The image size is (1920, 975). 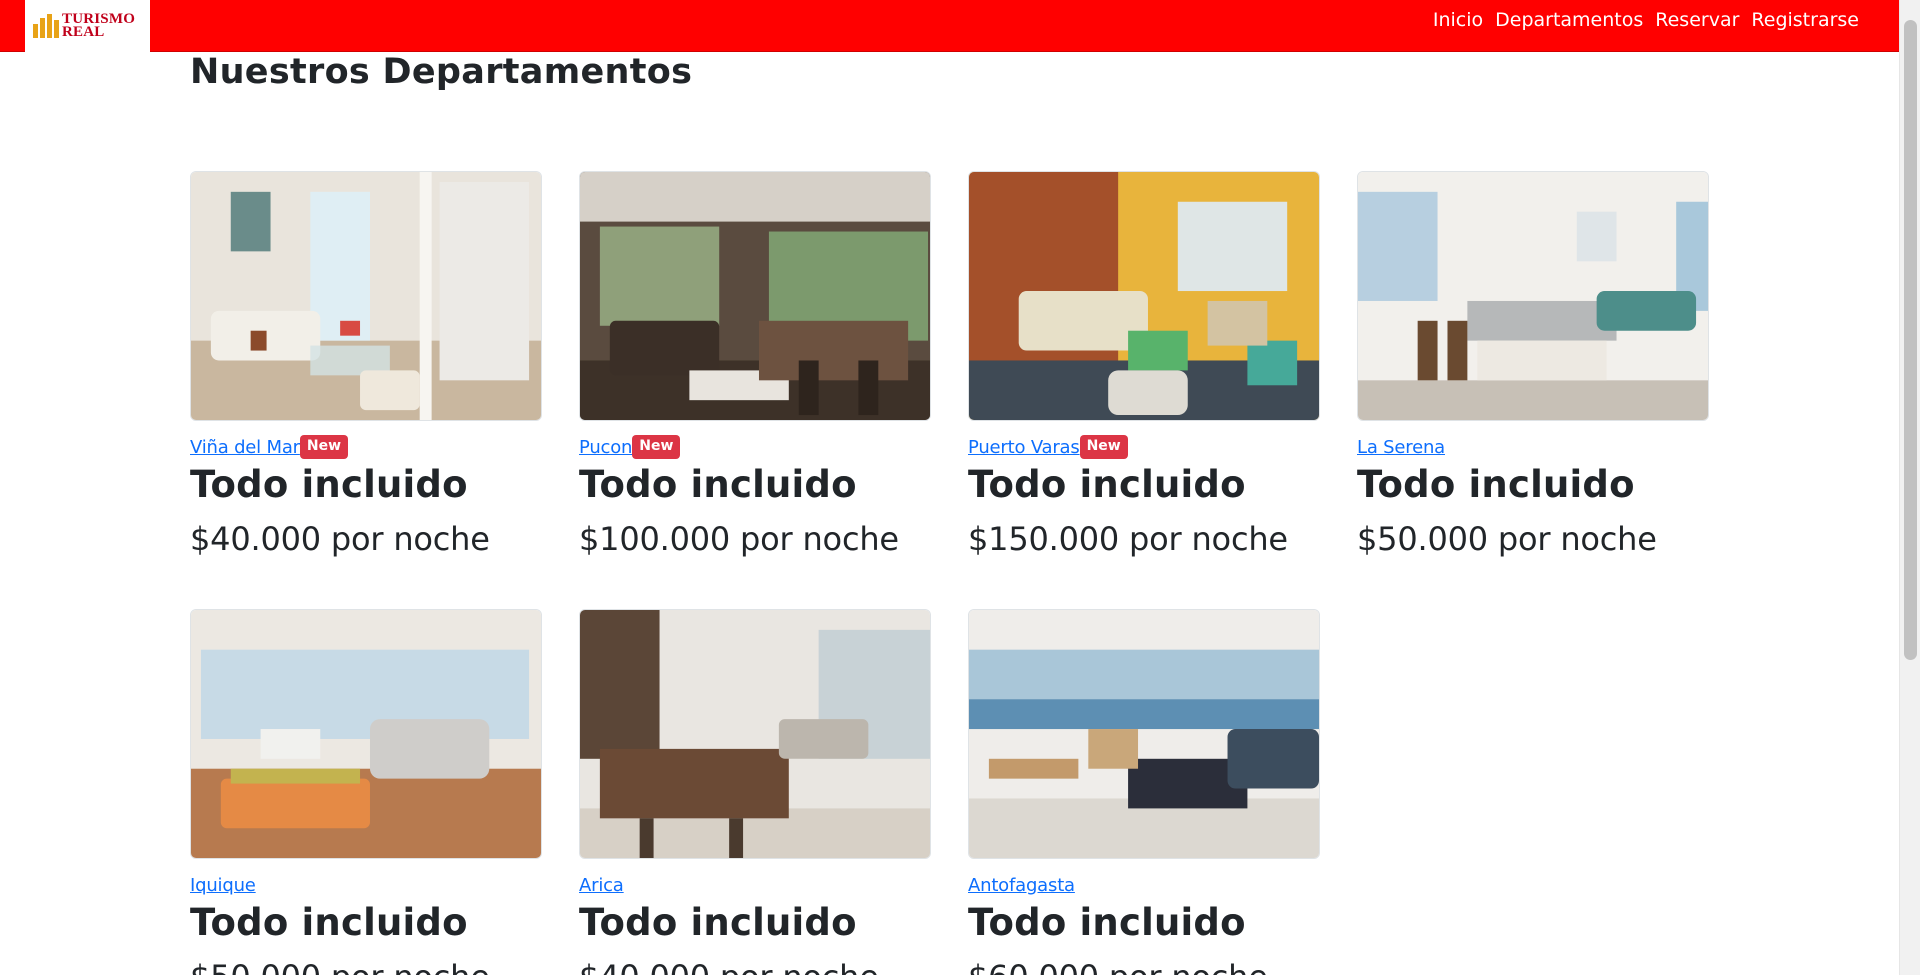 I want to click on nav-link-reservar: Reservar, so click(x=1697, y=20).